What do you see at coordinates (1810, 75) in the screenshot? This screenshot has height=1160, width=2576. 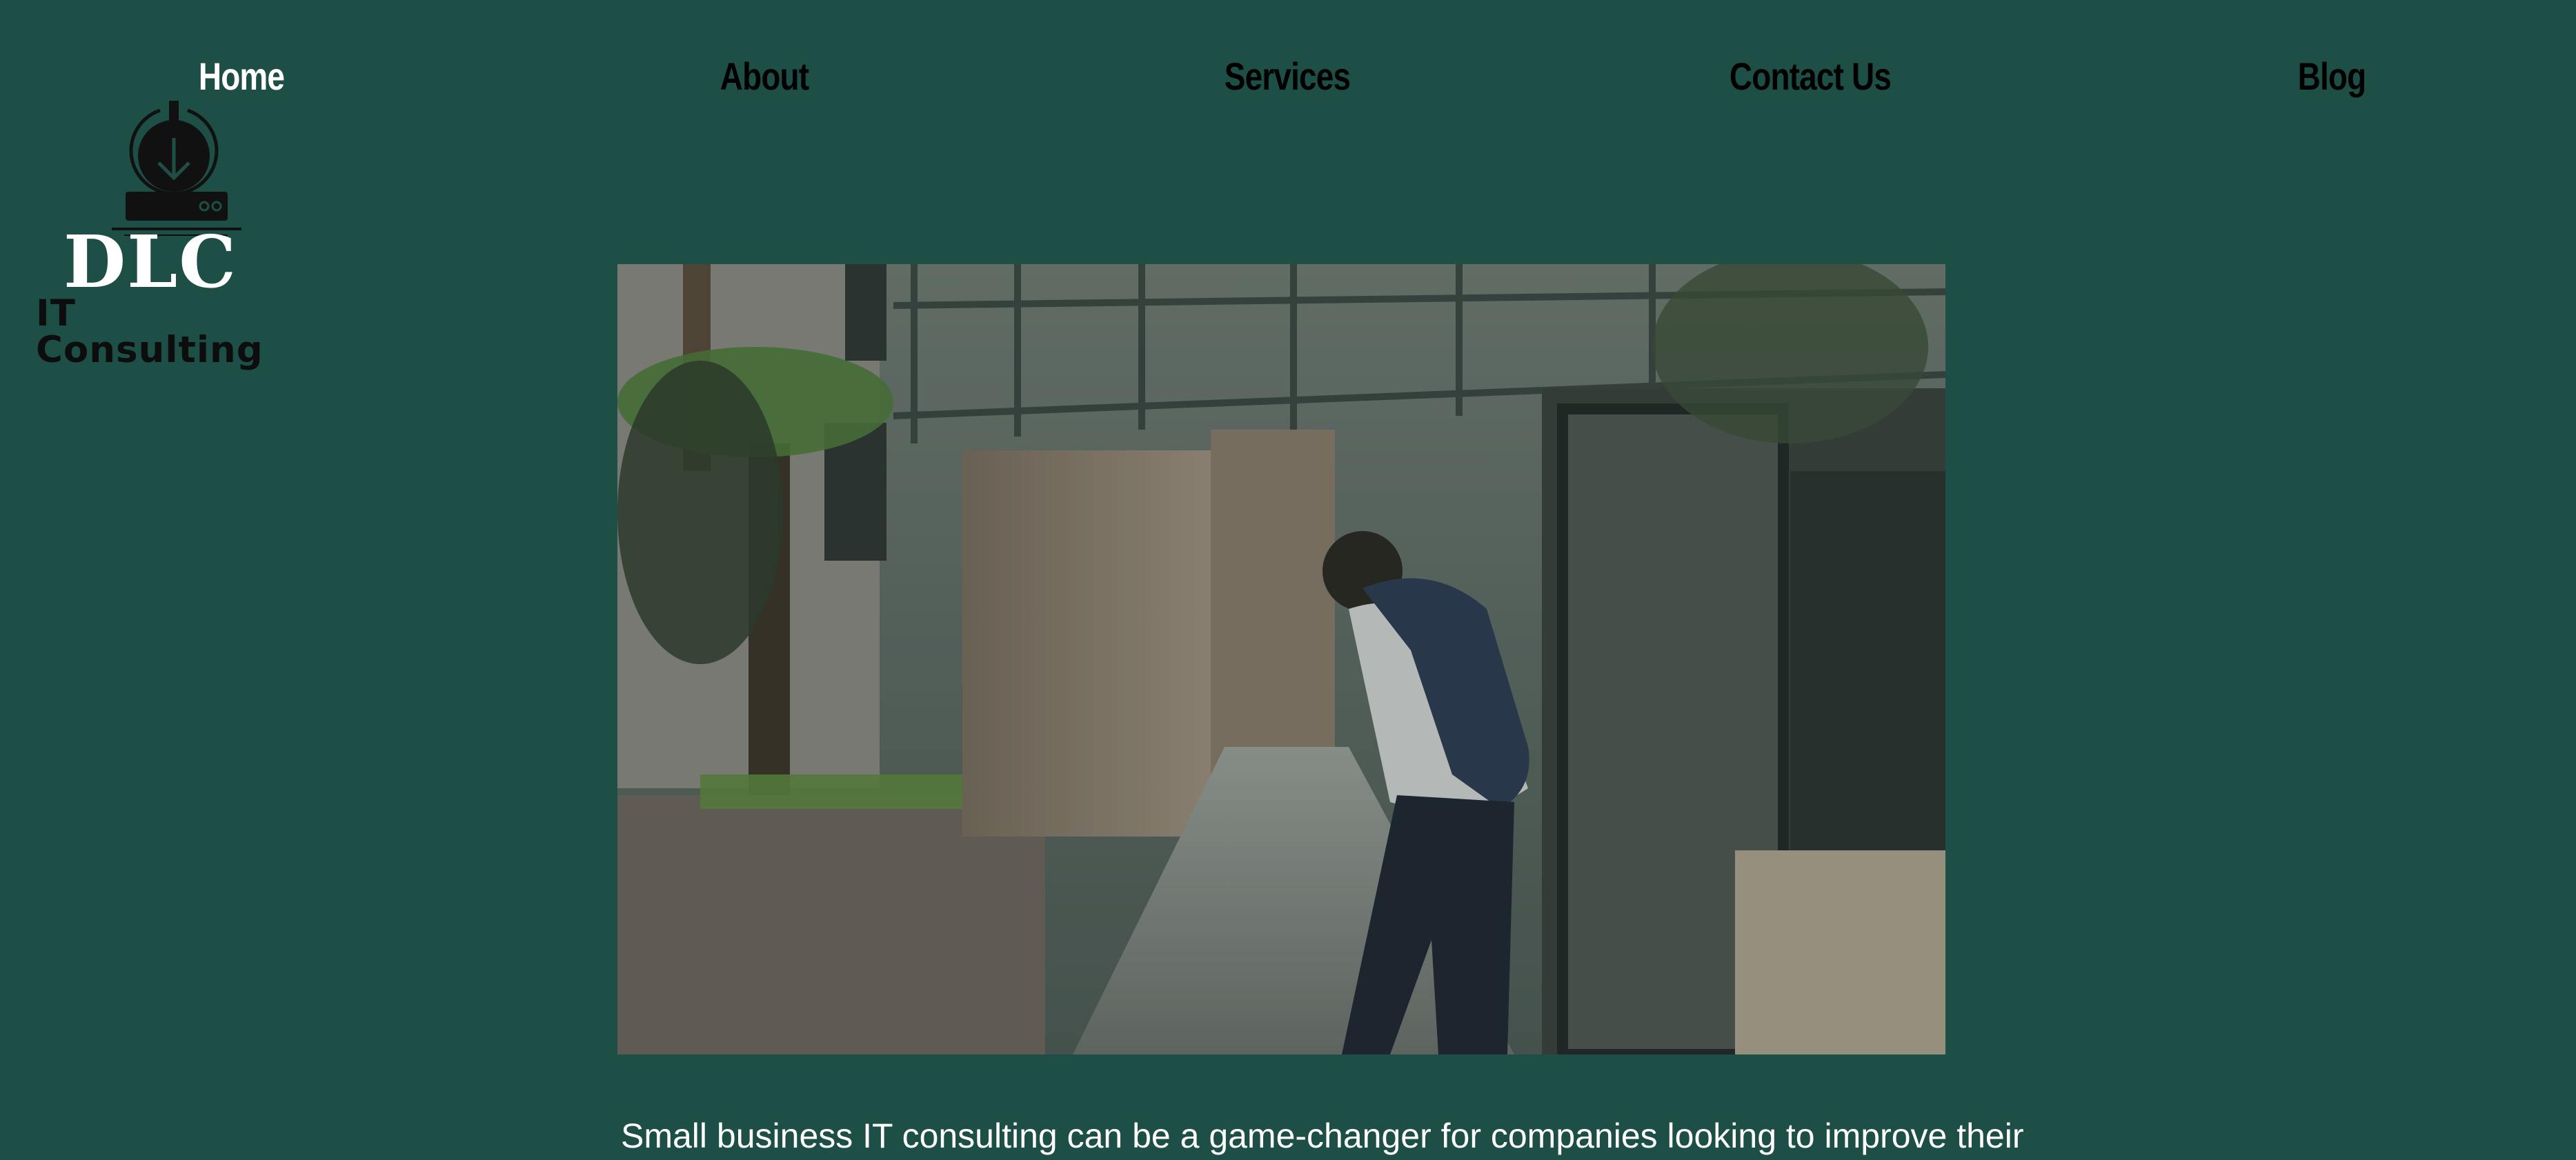 I see `nav-contact-us: Contact Us` at bounding box center [1810, 75].